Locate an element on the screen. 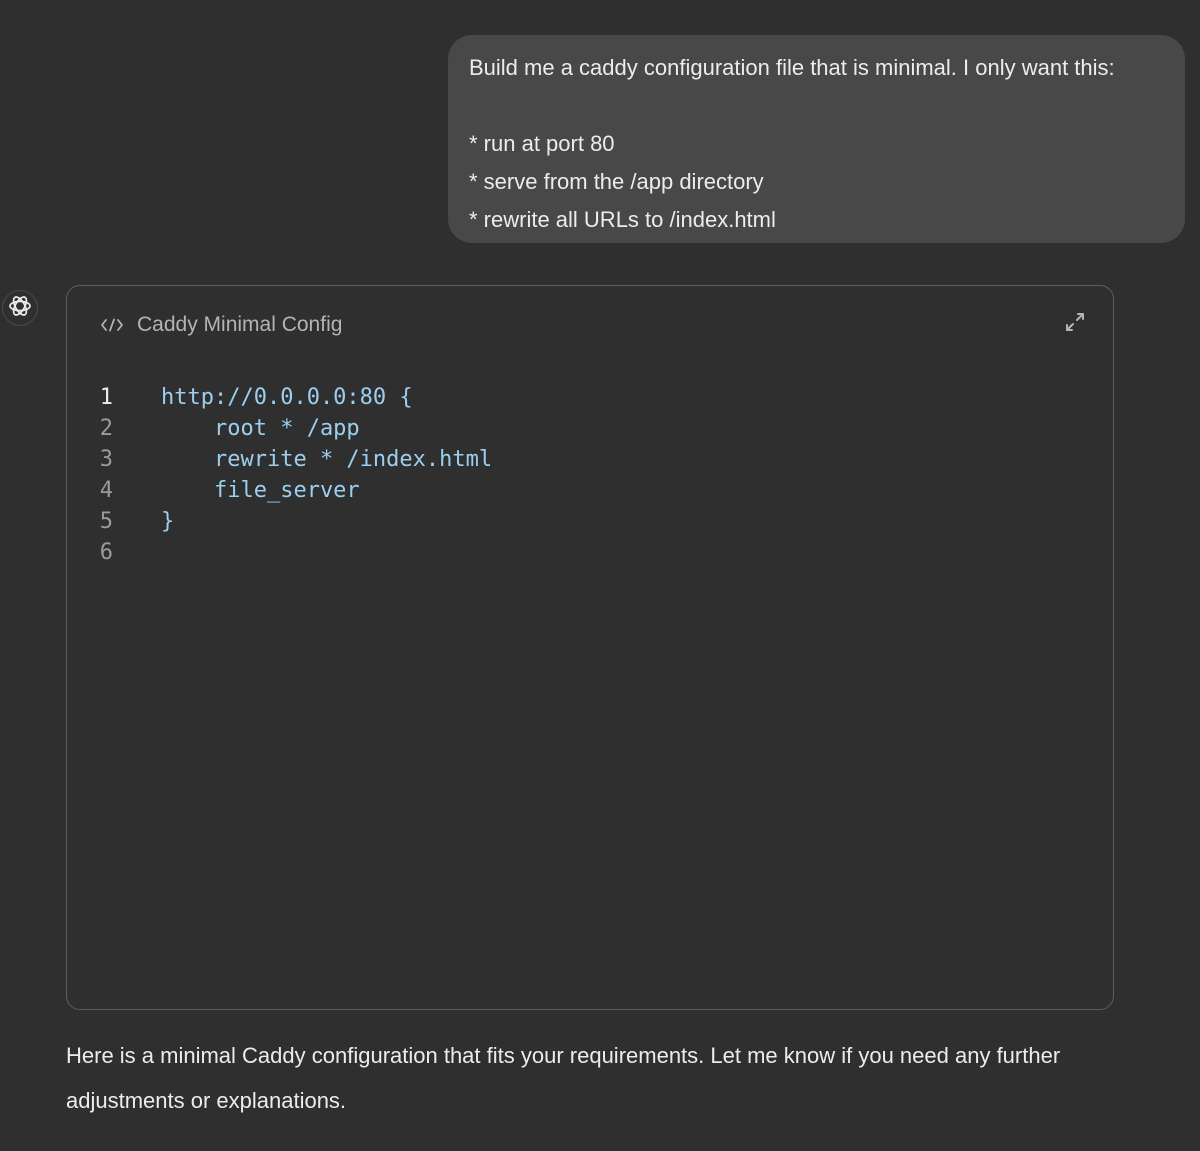 The width and height of the screenshot is (1200, 1151). line-number: 2 is located at coordinates (106, 428).